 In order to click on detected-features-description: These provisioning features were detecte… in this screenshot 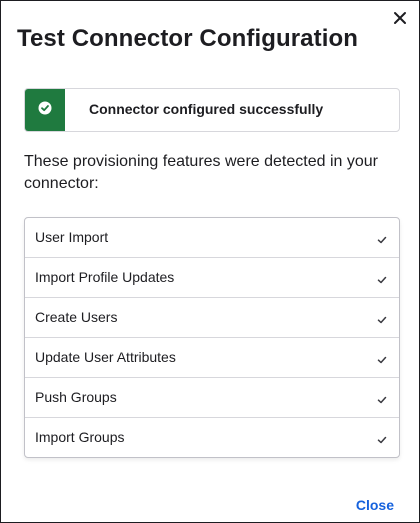, I will do `click(201, 172)`.